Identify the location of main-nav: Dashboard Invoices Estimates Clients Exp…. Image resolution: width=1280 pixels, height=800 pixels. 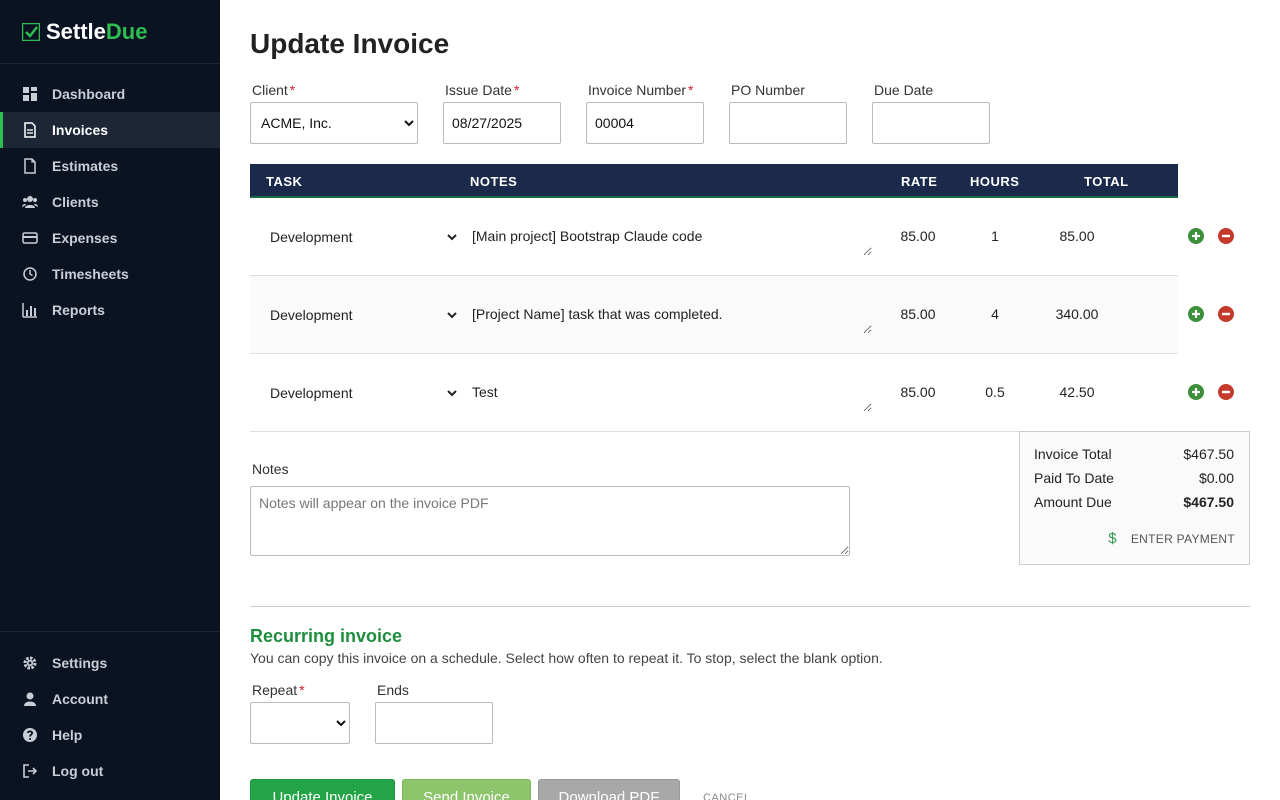
(110, 202).